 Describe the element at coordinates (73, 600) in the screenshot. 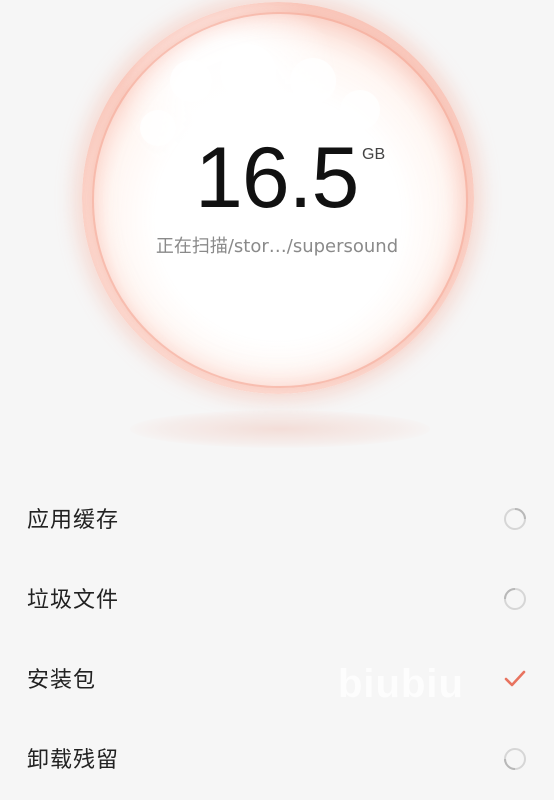

I see `category-label: 垃圾文件` at that location.